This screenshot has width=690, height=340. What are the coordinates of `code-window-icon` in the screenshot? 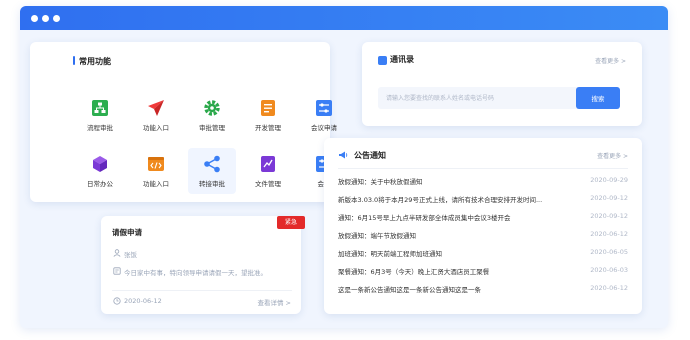 It's located at (156, 164).